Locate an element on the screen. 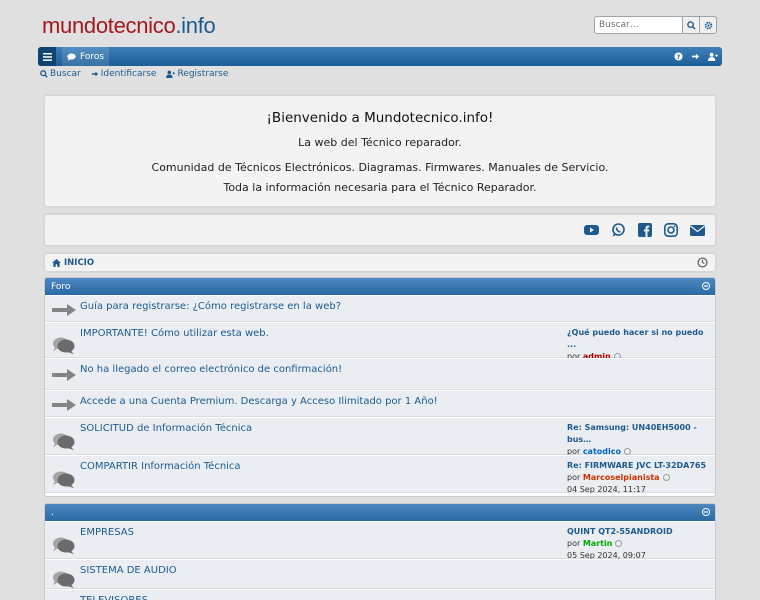 The width and height of the screenshot is (760, 600). last-post-user-link: Martin is located at coordinates (598, 543).